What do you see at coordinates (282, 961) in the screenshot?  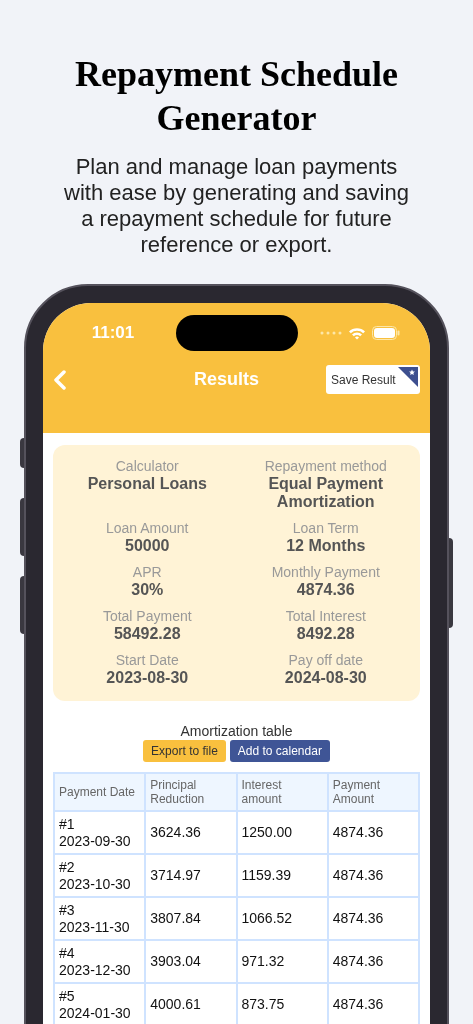 I see `table-cell: 971.32` at bounding box center [282, 961].